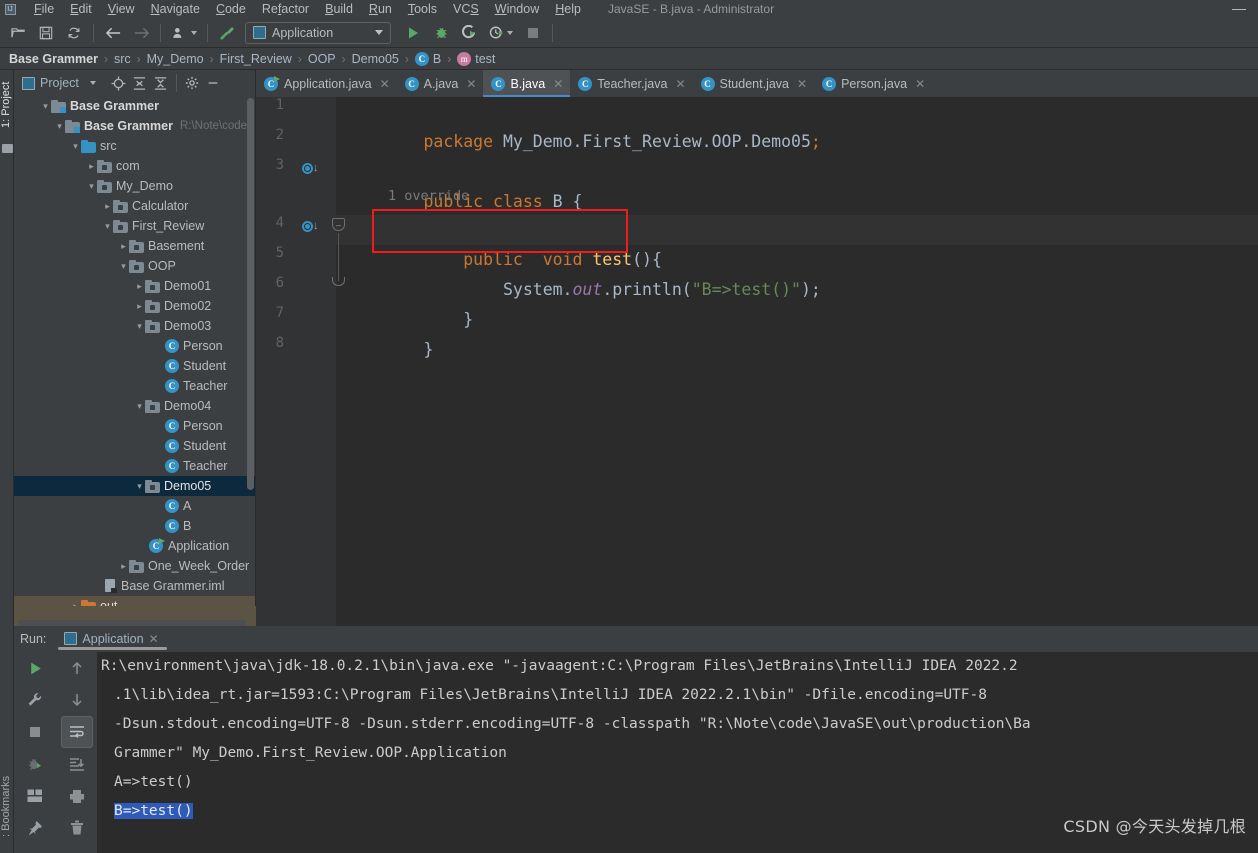  What do you see at coordinates (35, 668) in the screenshot?
I see `rerun-icon` at bounding box center [35, 668].